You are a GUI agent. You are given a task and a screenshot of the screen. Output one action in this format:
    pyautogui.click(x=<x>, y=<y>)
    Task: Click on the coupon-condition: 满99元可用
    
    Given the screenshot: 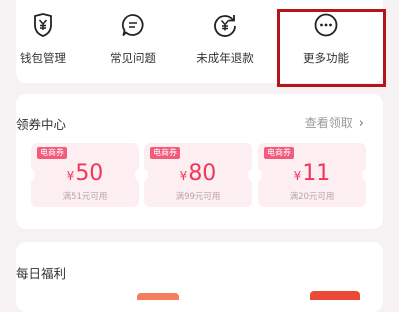 What is the action you would take?
    pyautogui.click(x=198, y=197)
    